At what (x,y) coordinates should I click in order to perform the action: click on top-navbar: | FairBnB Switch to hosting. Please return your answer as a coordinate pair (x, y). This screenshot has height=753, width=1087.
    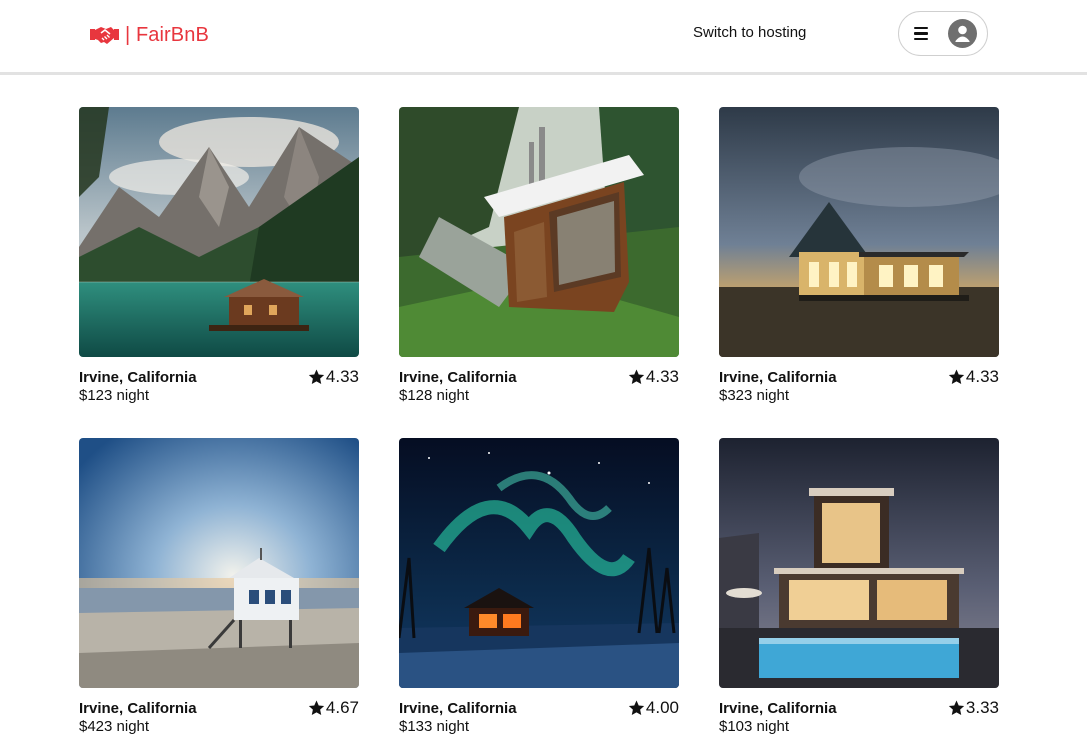
    Looking at the image, I should click on (543, 37).